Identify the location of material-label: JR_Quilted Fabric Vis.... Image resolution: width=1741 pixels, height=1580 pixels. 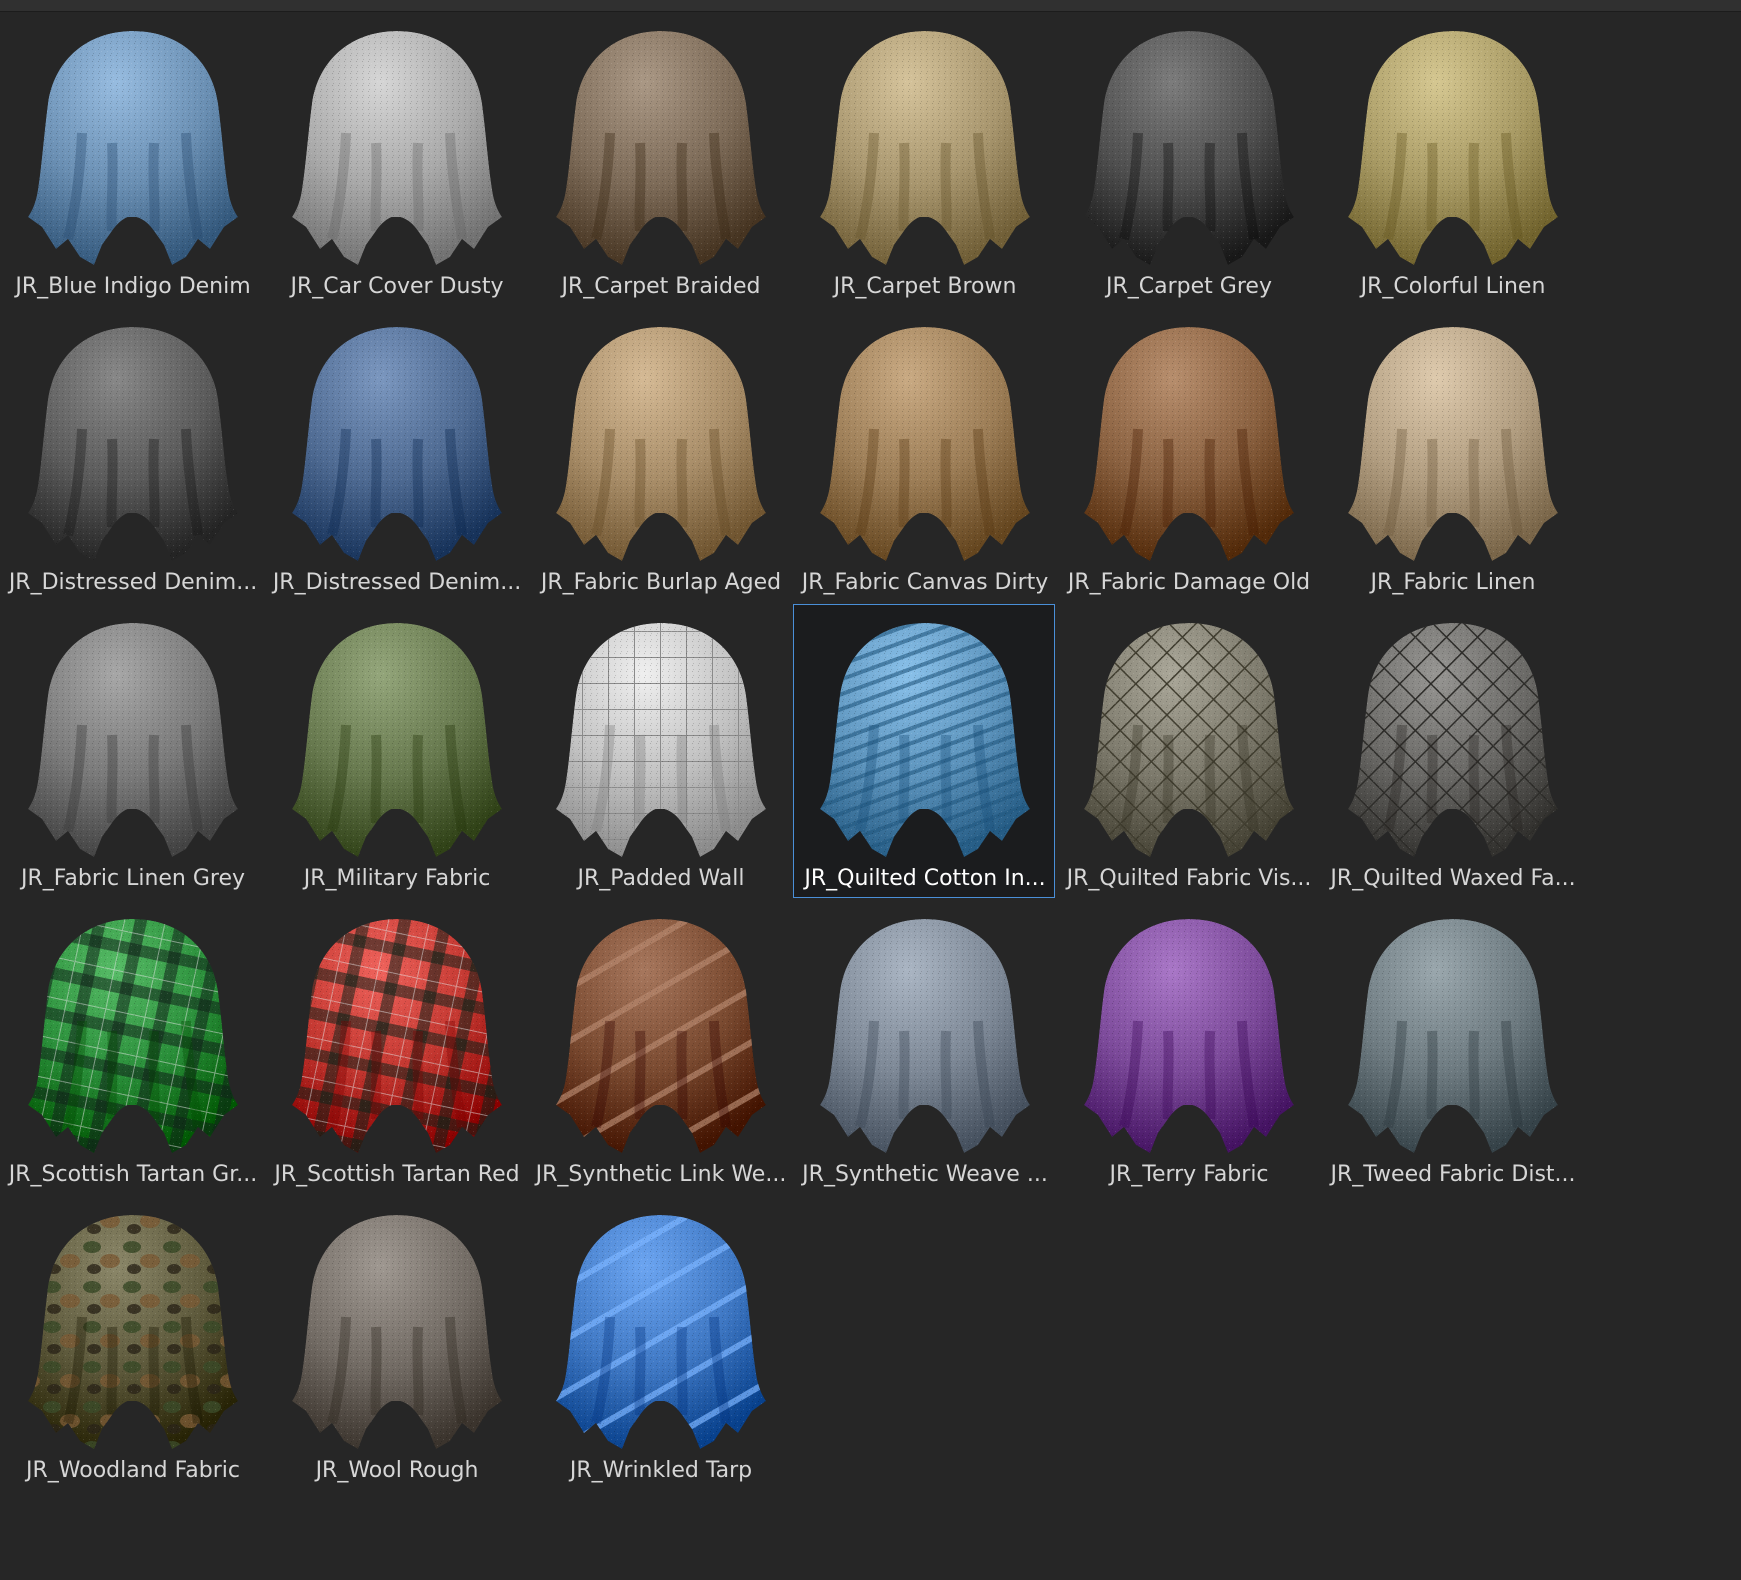
(1189, 878).